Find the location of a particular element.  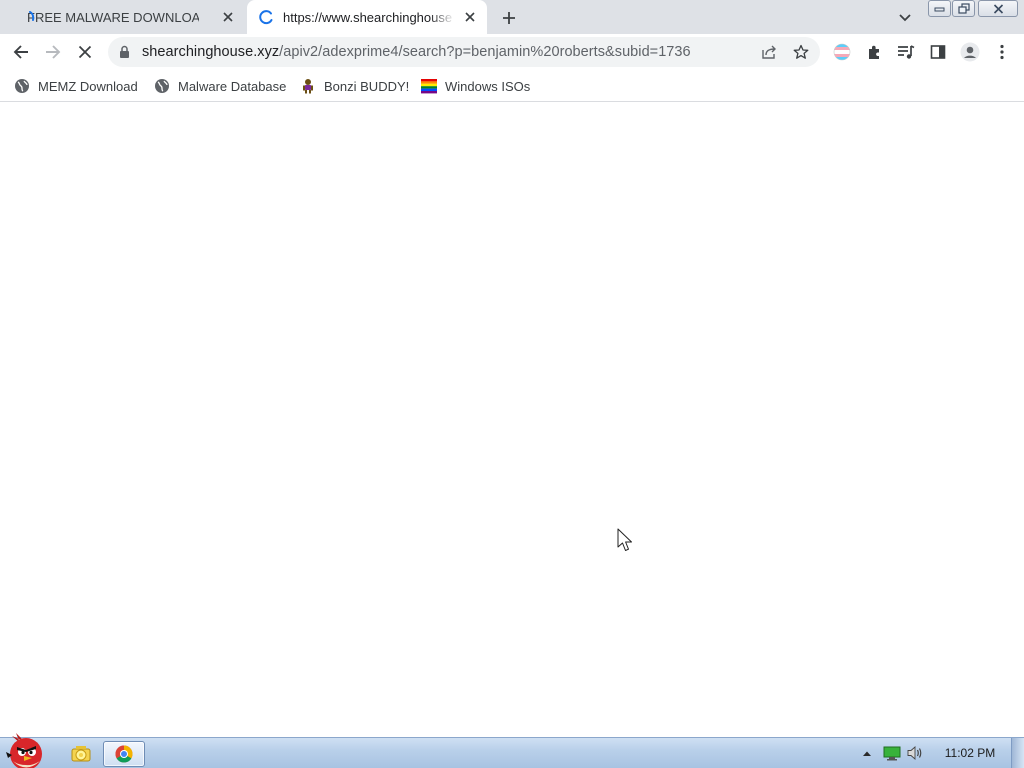

bookmark-label: Malware Database is located at coordinates (232, 86).